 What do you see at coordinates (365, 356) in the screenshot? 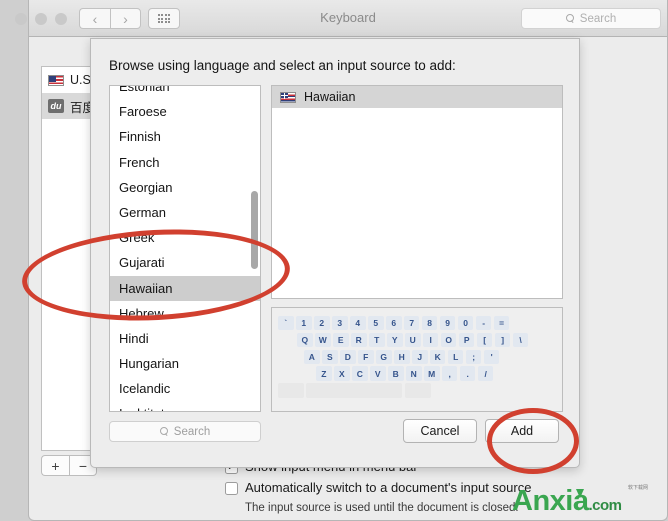
I see `keyboard-key: F` at bounding box center [365, 356].